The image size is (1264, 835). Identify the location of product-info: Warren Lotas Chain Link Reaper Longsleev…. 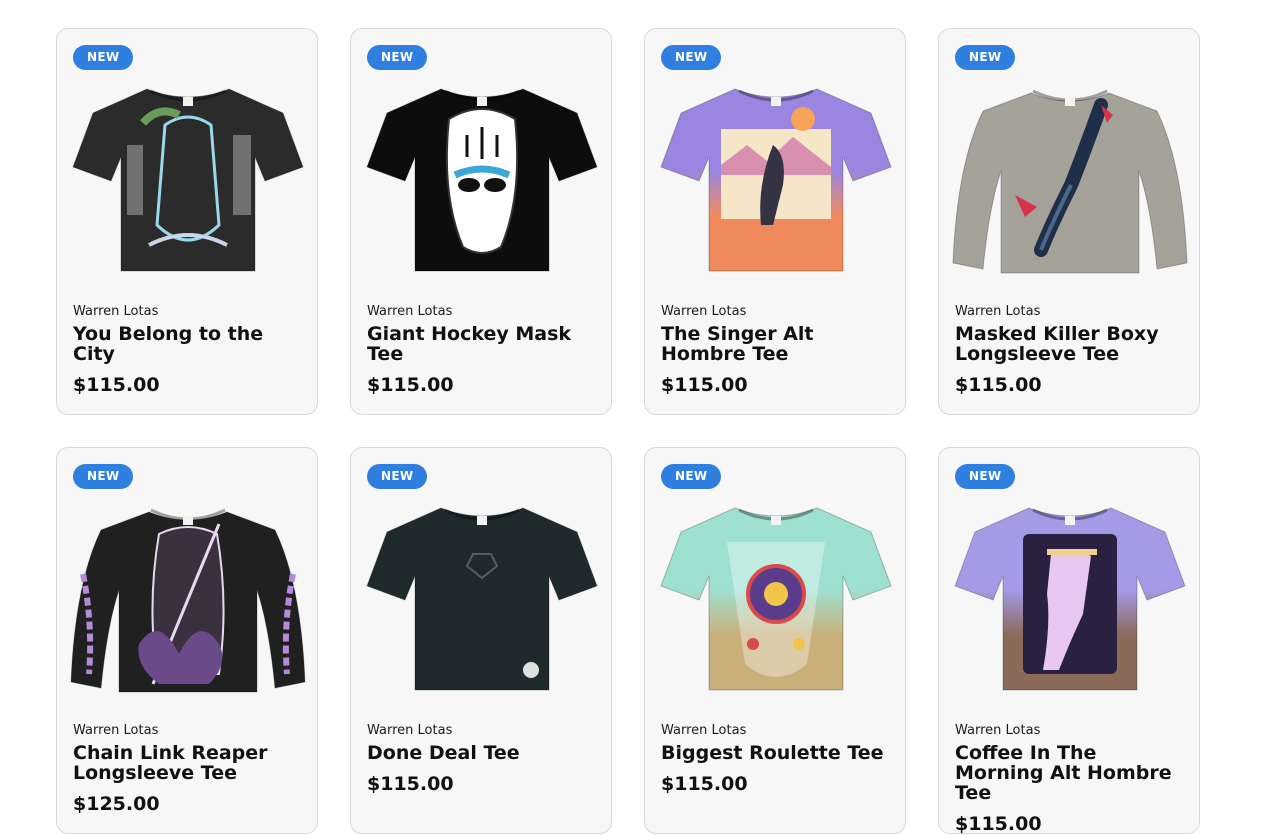
(188, 769).